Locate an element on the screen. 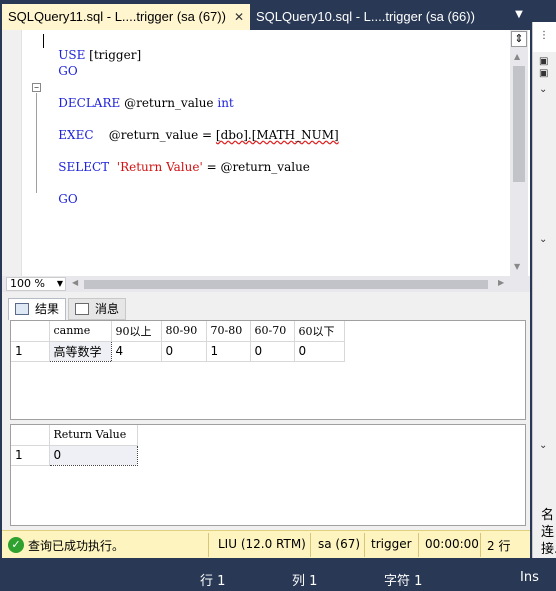 The width and height of the screenshot is (556, 591). status-elapsed-time: 00:00:00 is located at coordinates (452, 544).